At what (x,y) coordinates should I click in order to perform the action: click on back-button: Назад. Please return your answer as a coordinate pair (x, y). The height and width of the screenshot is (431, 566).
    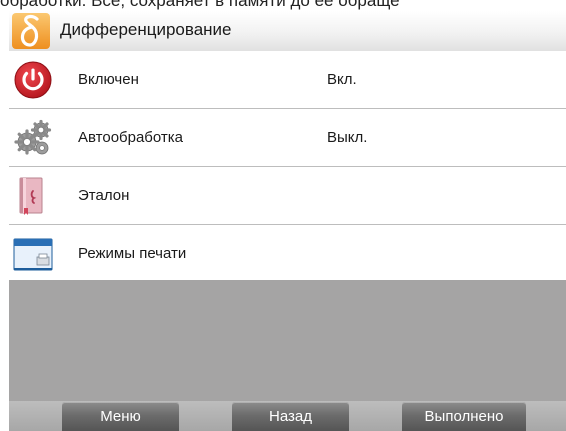
    Looking at the image, I should click on (290, 416).